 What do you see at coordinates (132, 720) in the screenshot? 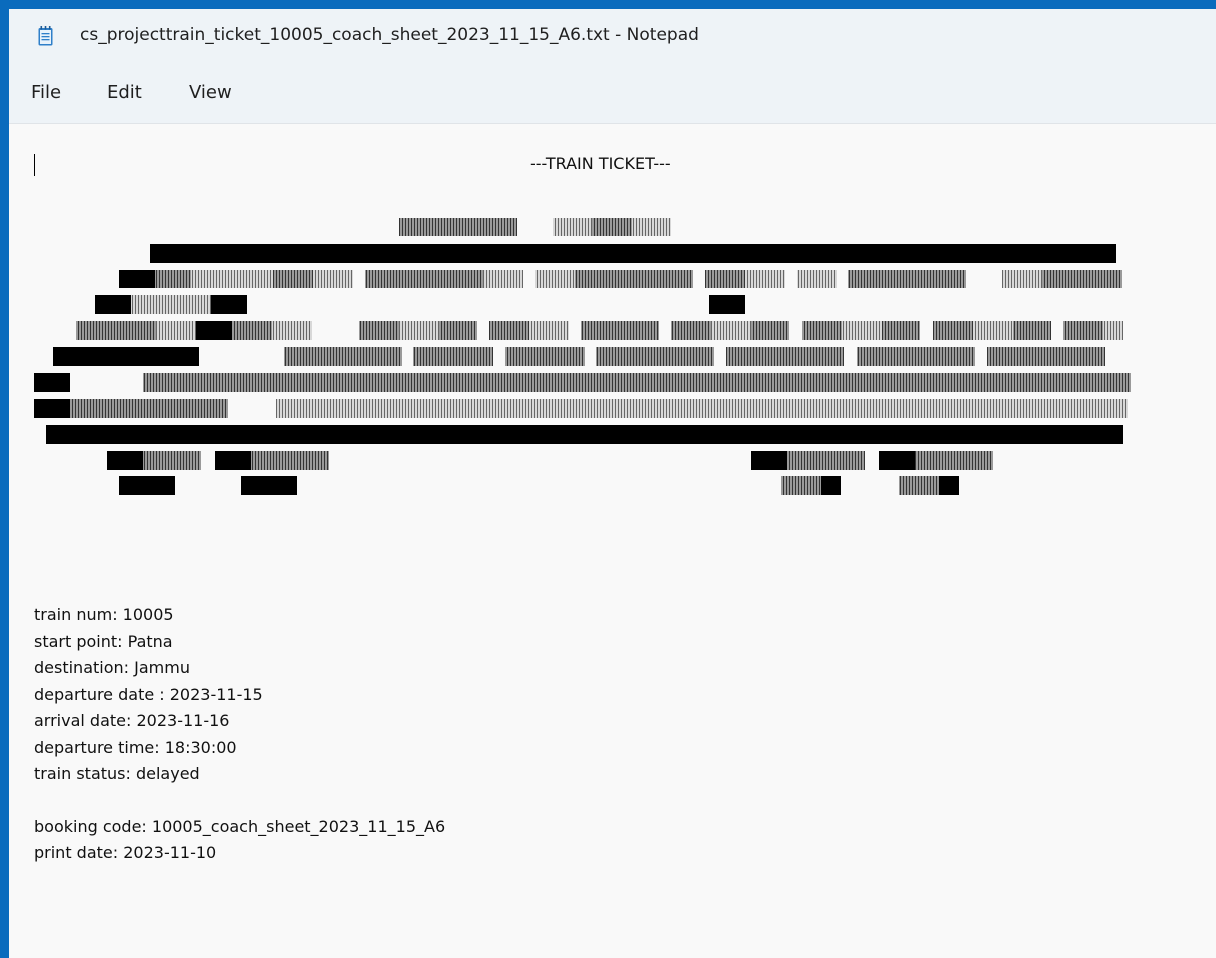
I see `arrival-date-line: arrival date: 2023-11-16` at bounding box center [132, 720].